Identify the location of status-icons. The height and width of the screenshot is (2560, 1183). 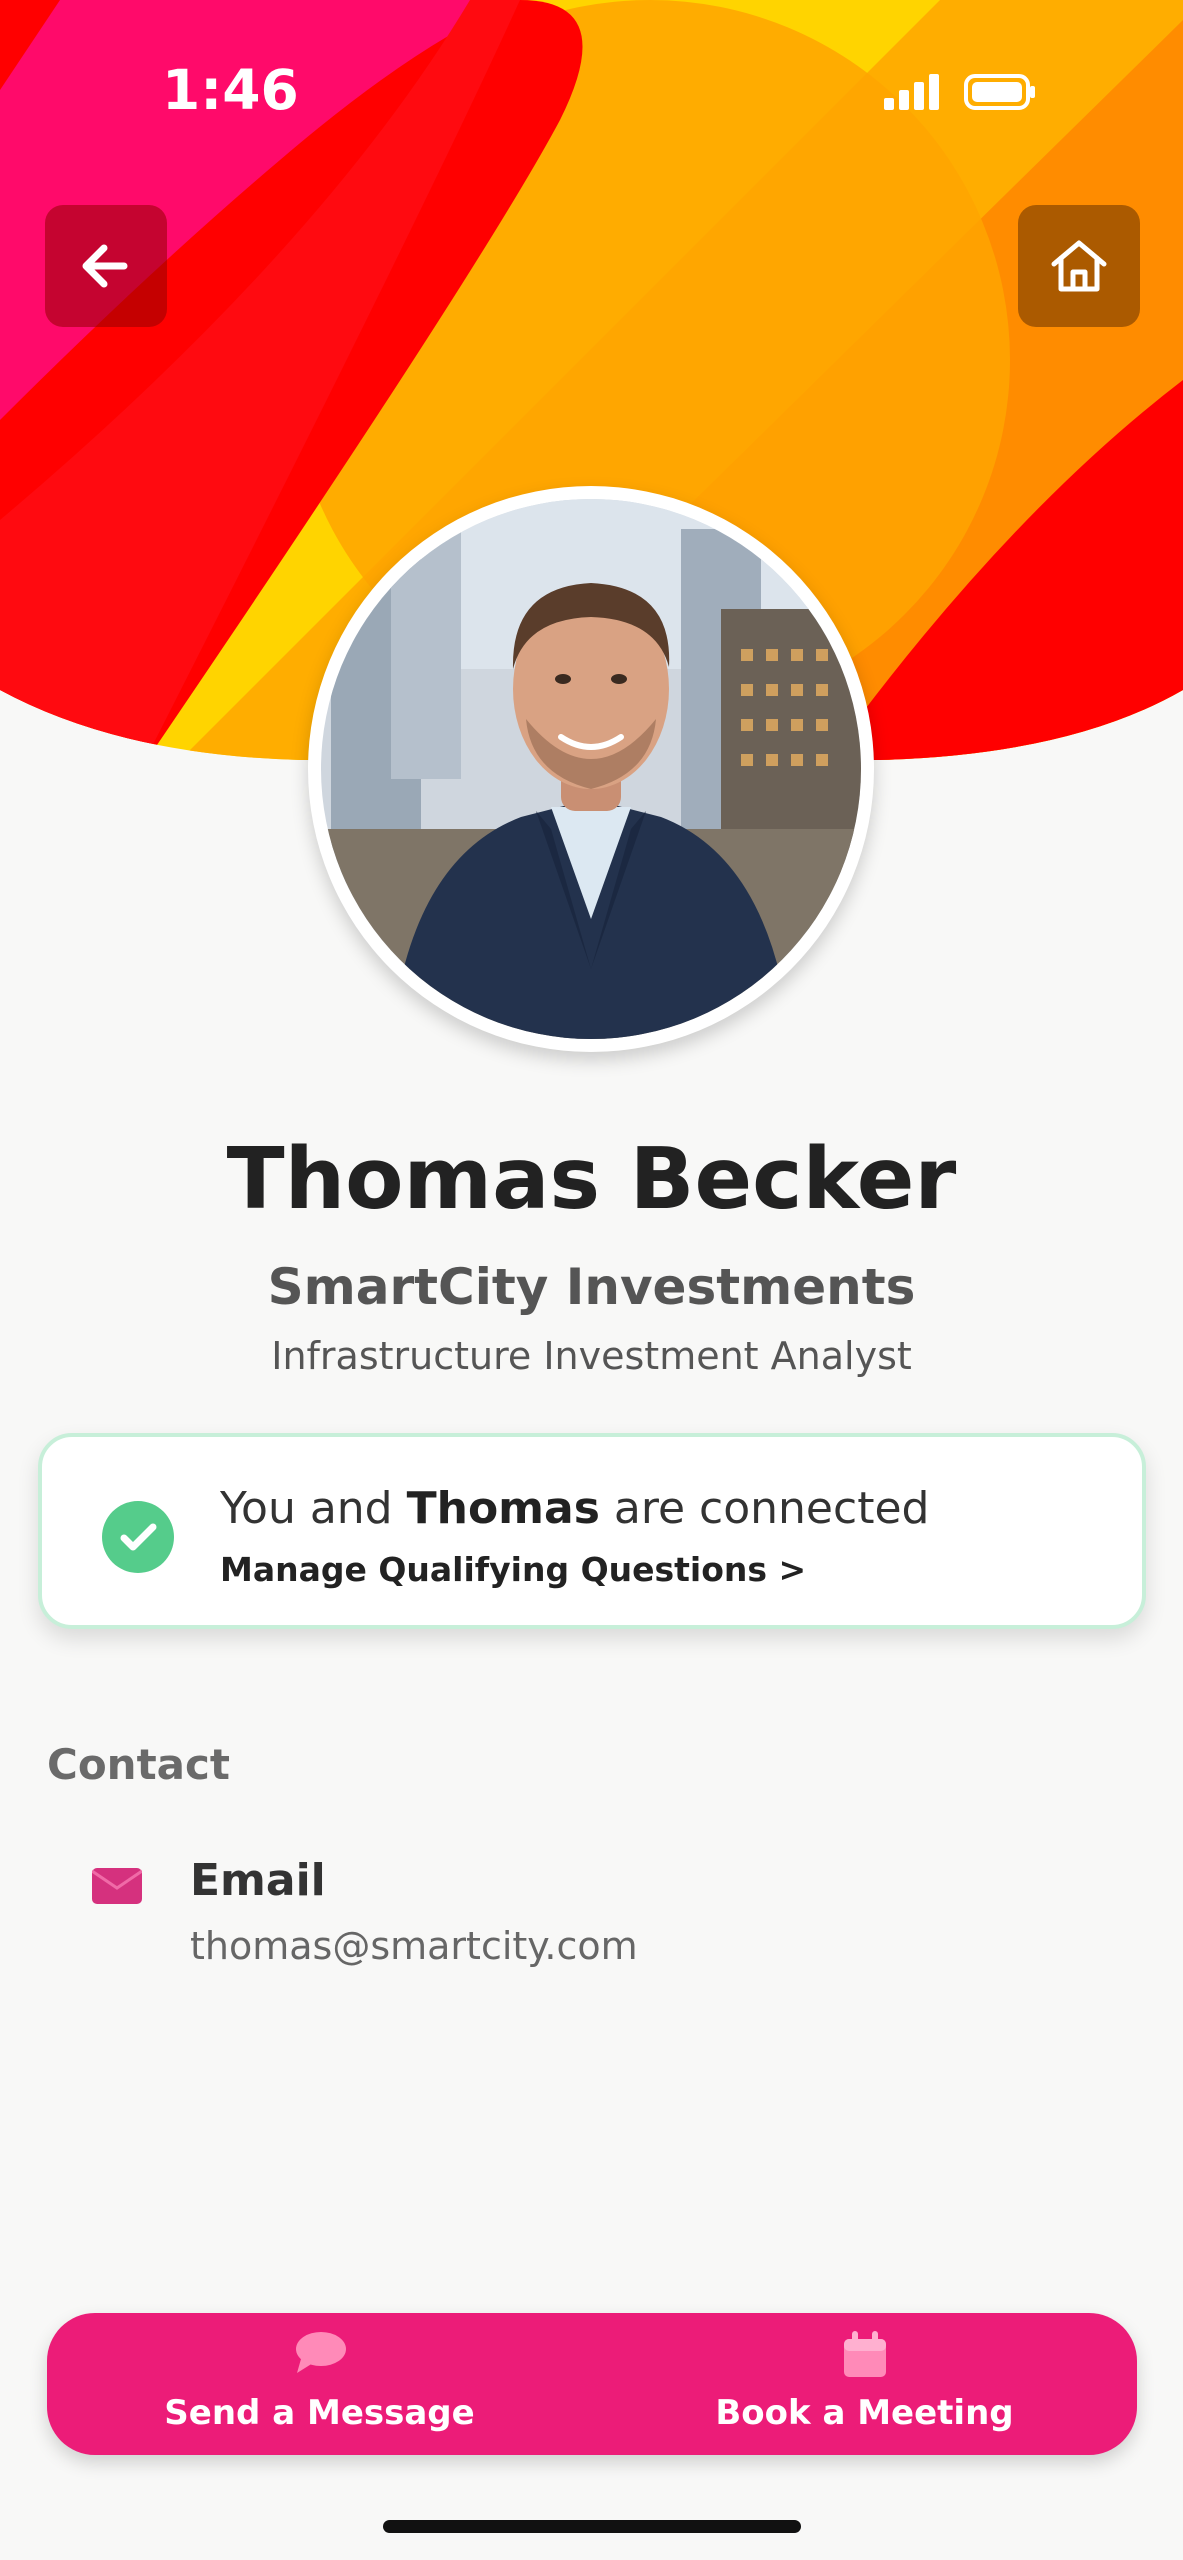
(960, 92).